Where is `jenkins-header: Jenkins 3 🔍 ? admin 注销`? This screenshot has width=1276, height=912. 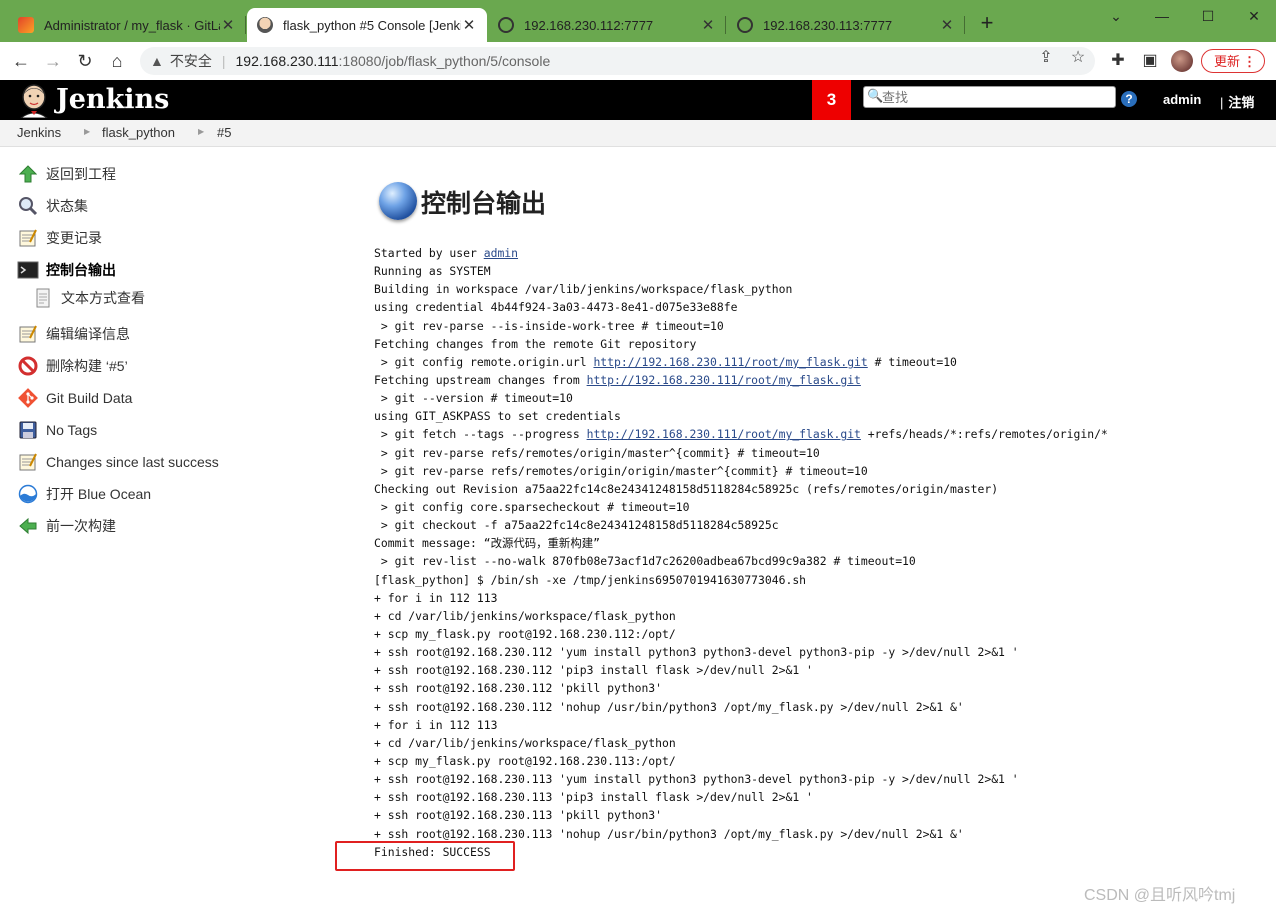 jenkins-header: Jenkins 3 🔍 ? admin 注销 is located at coordinates (638, 100).